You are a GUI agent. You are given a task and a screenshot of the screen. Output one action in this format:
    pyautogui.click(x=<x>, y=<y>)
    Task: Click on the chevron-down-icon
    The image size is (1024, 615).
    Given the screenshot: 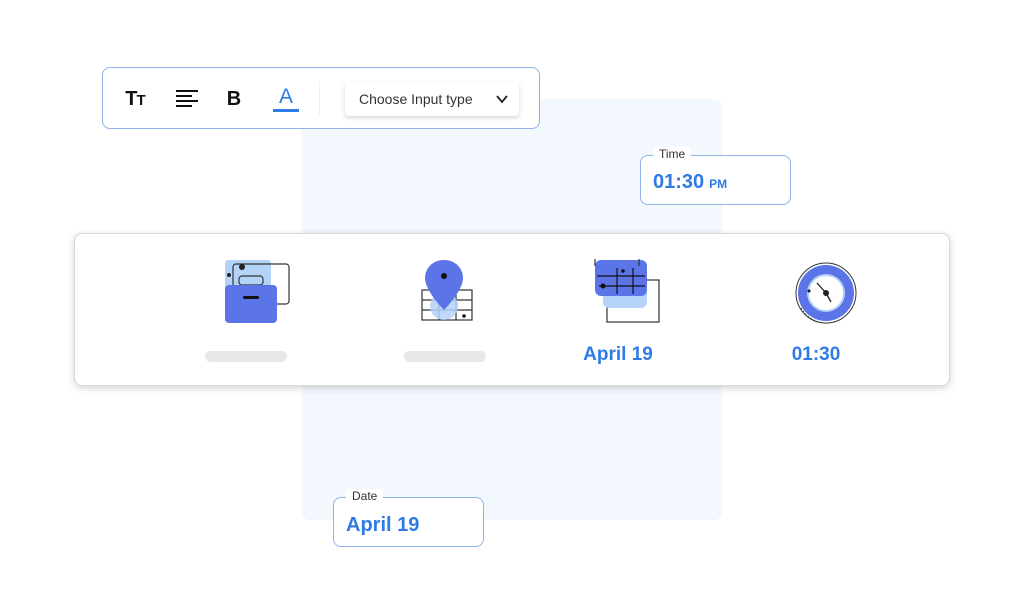 What is the action you would take?
    pyautogui.click(x=502, y=99)
    